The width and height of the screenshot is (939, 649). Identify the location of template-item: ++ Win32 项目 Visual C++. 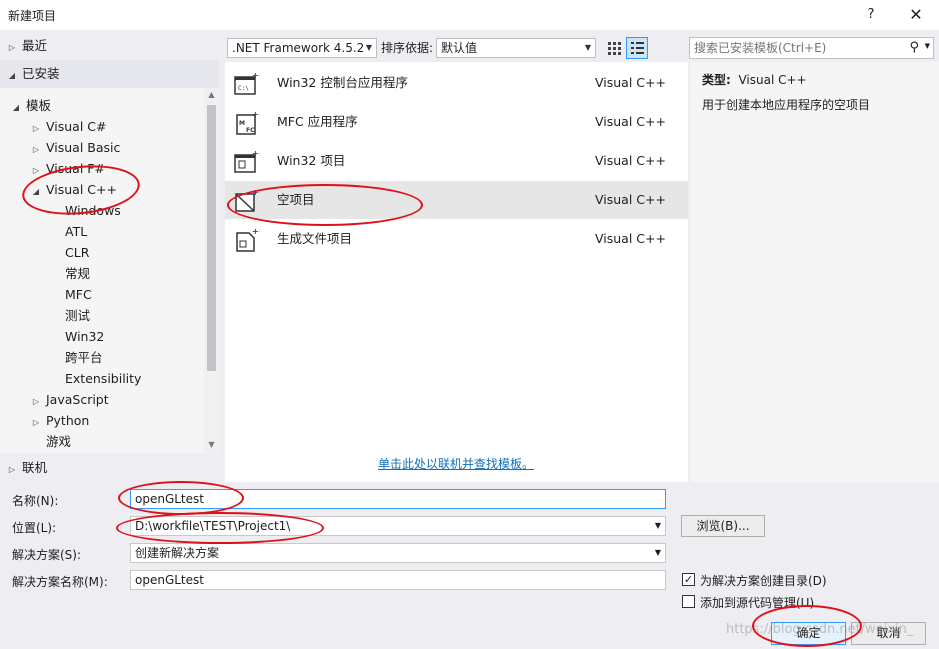
(456, 161).